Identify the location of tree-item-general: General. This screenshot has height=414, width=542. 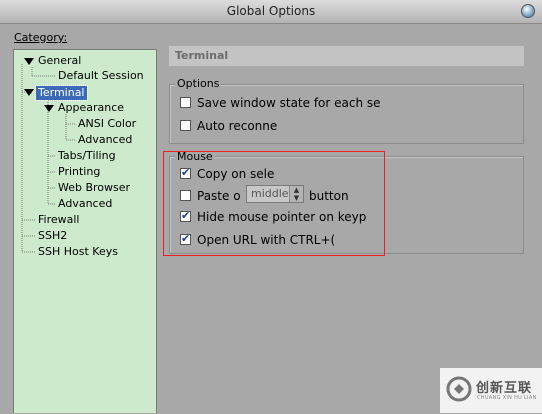
(59, 61).